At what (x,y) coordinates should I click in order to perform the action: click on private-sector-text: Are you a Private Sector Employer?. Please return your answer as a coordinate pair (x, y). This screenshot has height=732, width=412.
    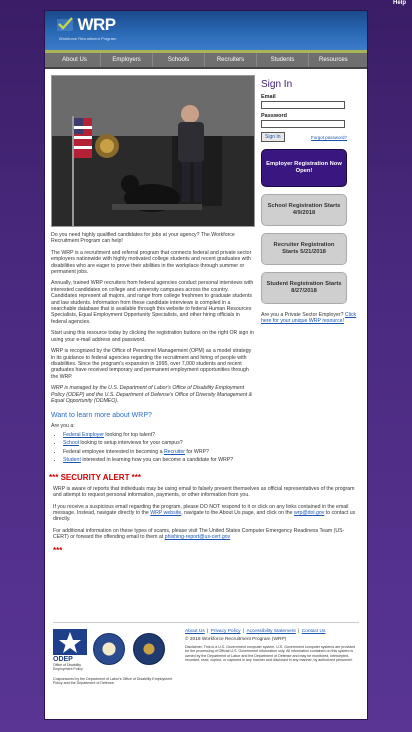
    Looking at the image, I should click on (303, 315).